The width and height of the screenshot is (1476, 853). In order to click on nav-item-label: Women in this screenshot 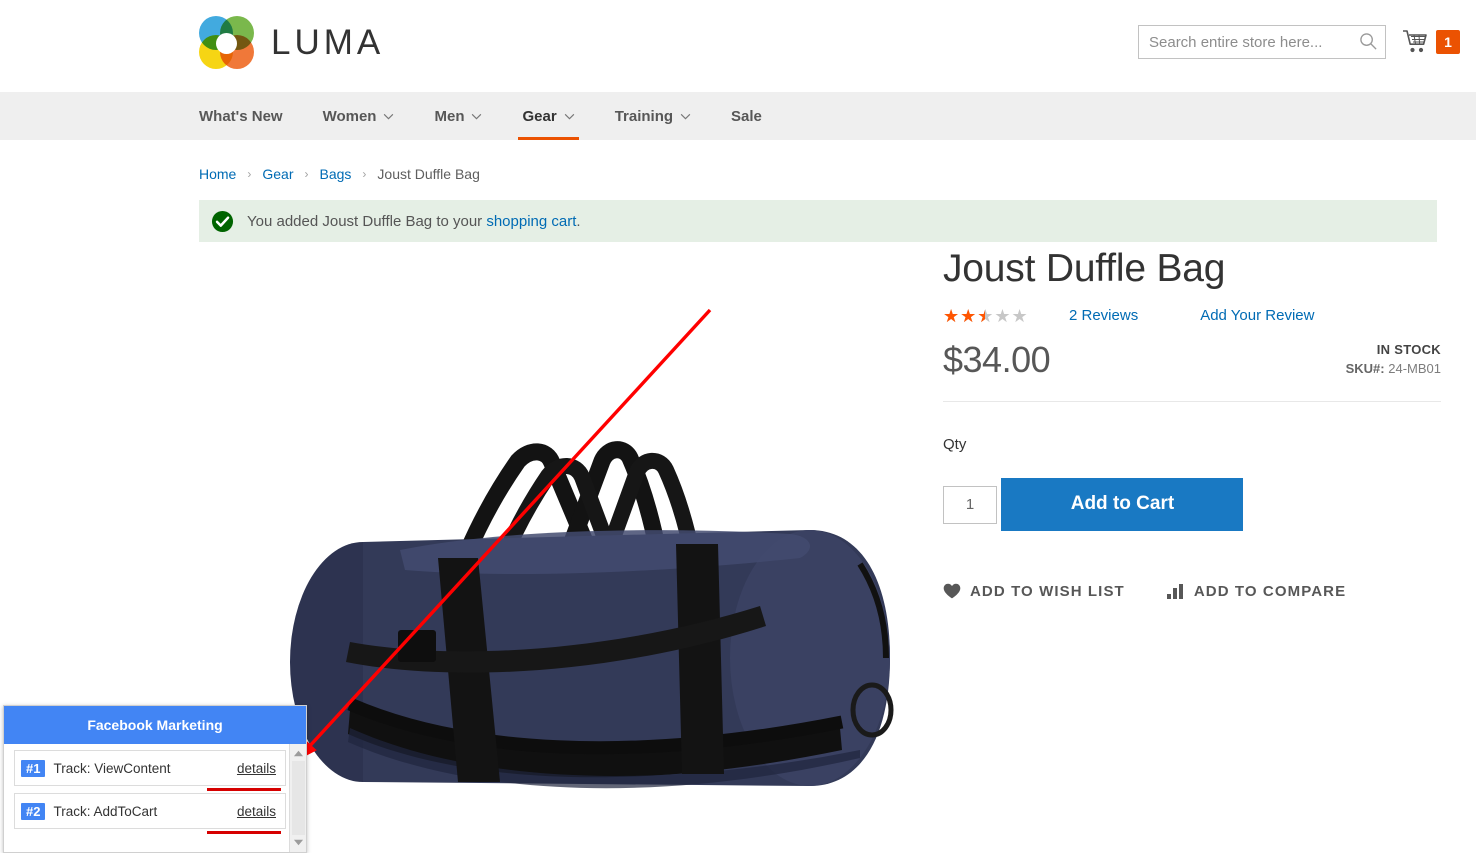, I will do `click(349, 116)`.